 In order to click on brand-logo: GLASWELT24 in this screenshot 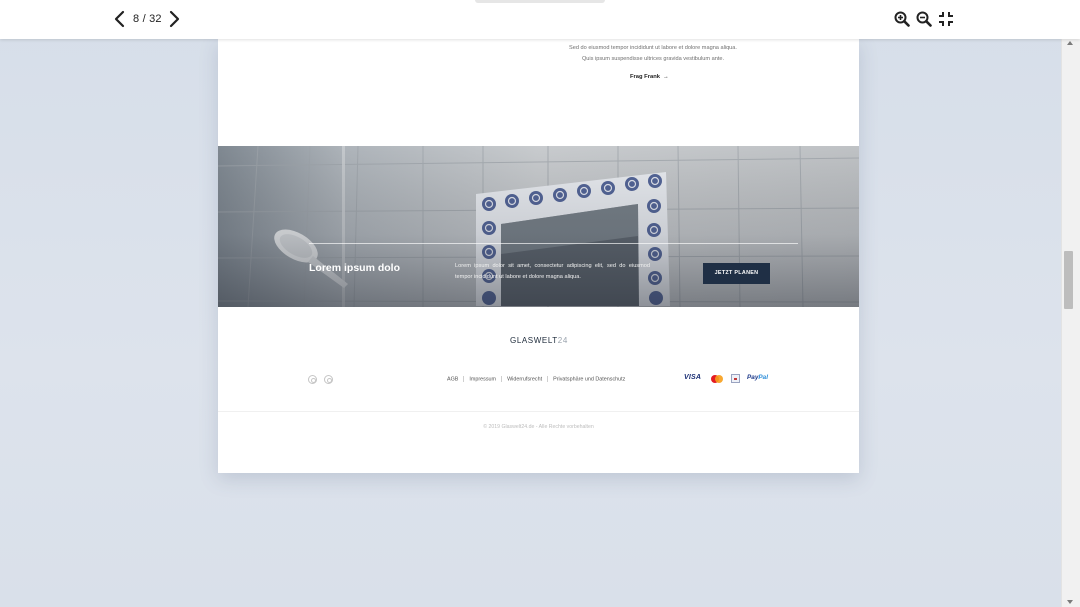, I will do `click(539, 340)`.